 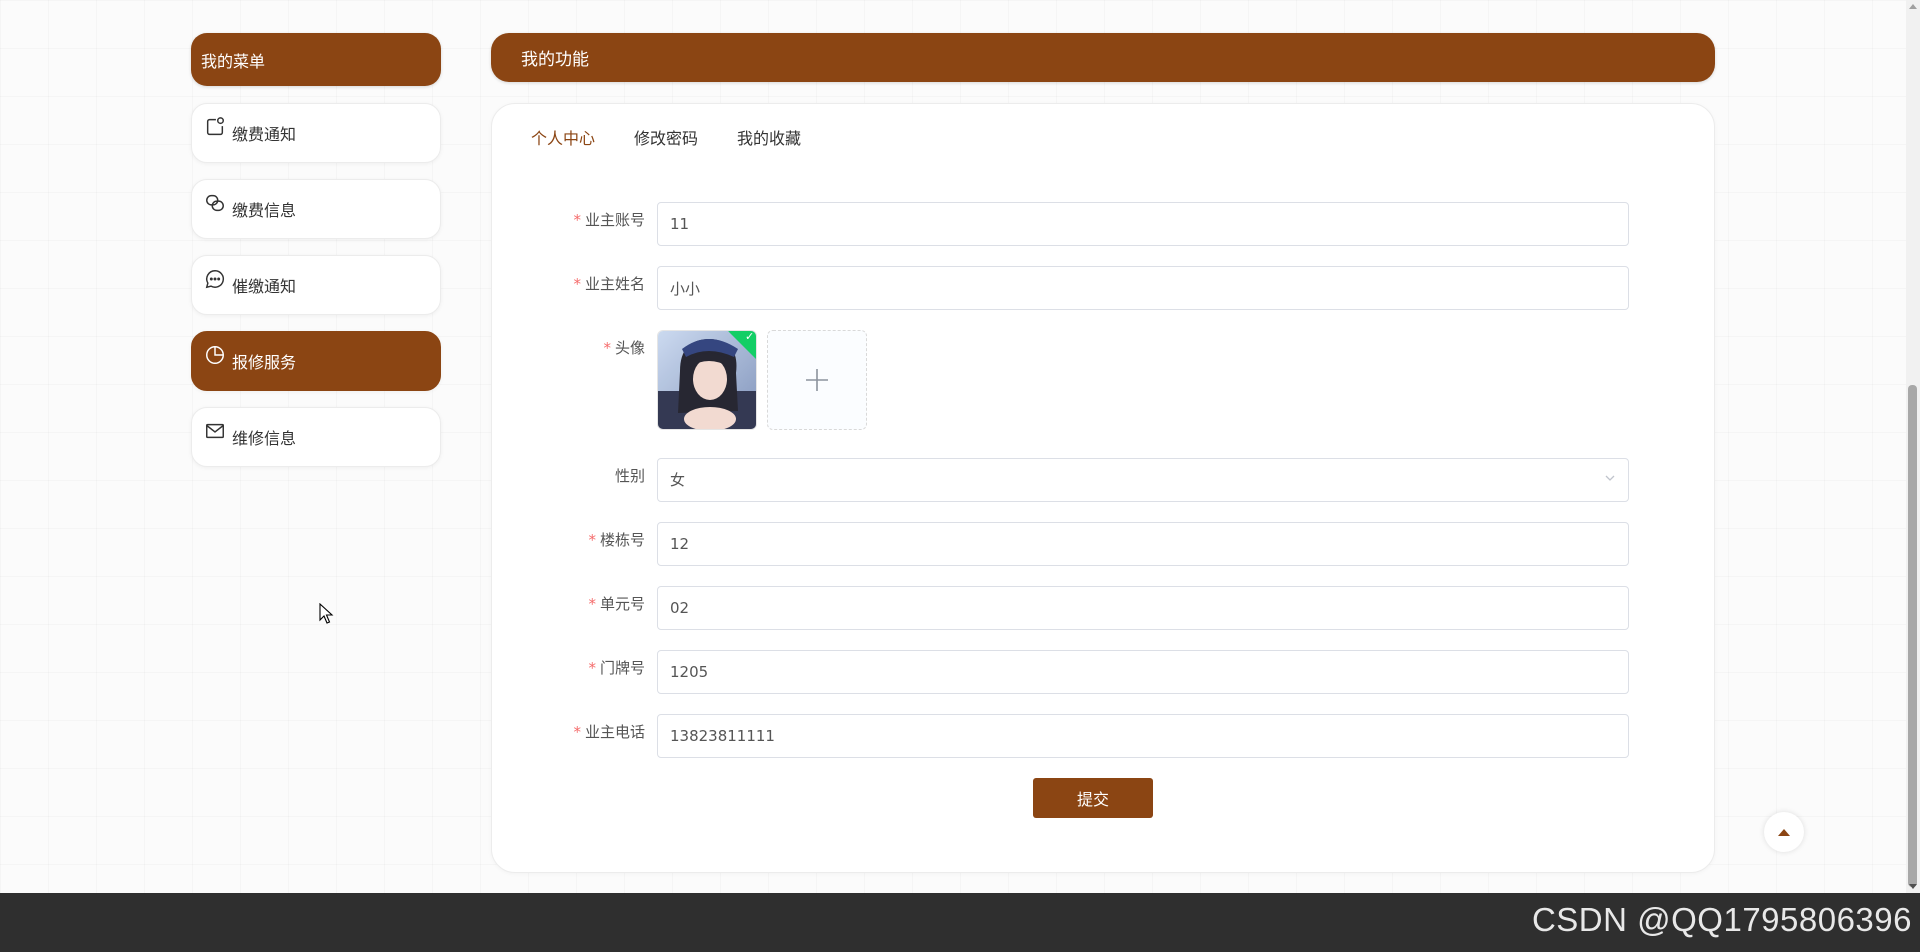 I want to click on door-input, so click(x=1143, y=672).